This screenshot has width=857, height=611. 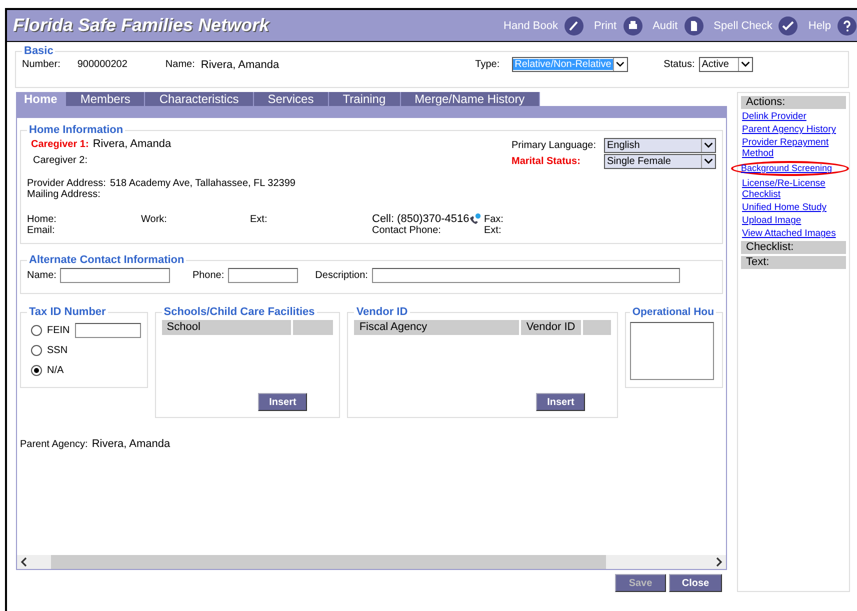 I want to click on field-label: Type:, so click(x=487, y=64).